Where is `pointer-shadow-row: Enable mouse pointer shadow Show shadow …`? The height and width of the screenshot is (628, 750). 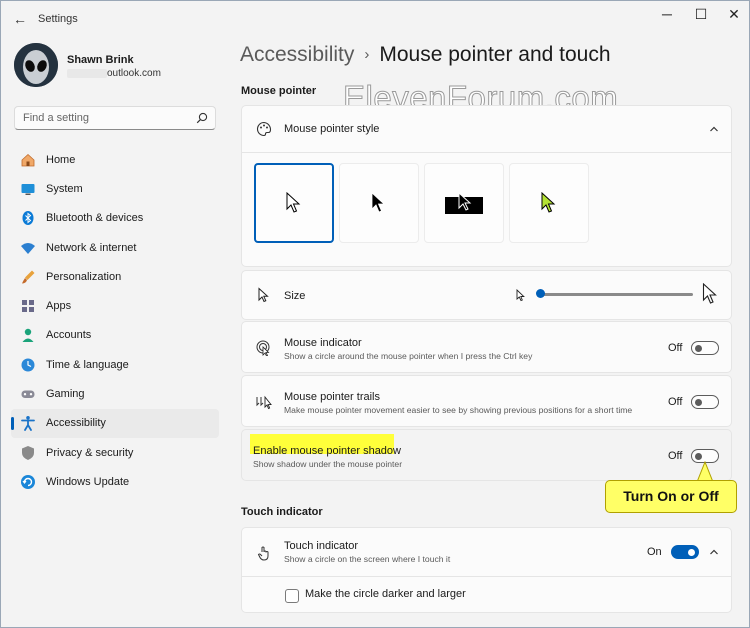 pointer-shadow-row: Enable mouse pointer shadow Show shadow … is located at coordinates (486, 455).